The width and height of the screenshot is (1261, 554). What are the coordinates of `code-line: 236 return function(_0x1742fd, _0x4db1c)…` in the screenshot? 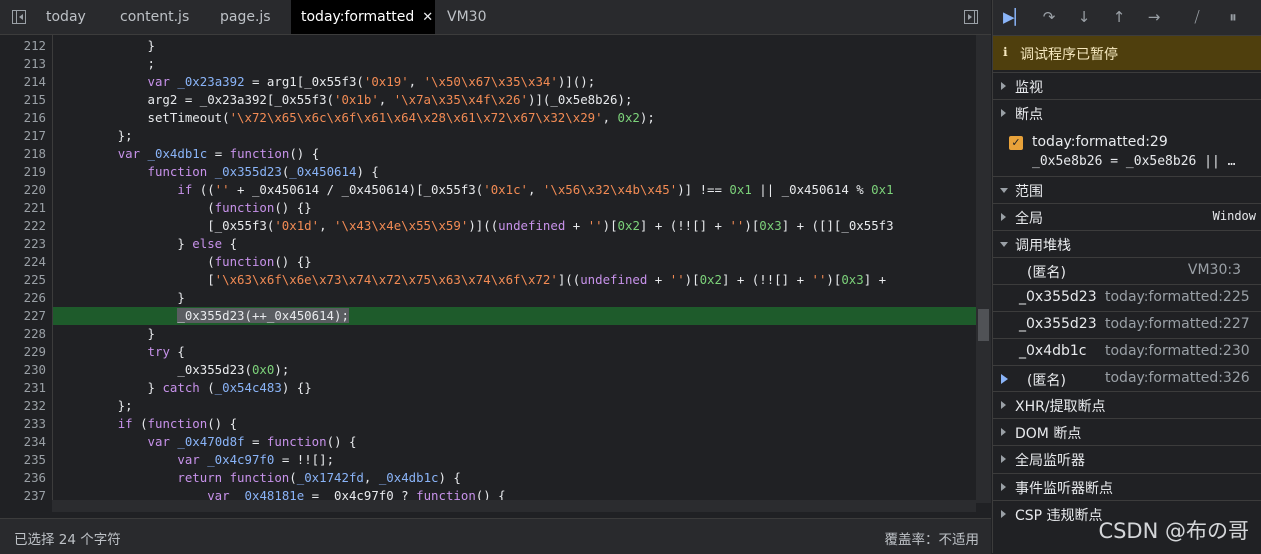 It's located at (488, 478).